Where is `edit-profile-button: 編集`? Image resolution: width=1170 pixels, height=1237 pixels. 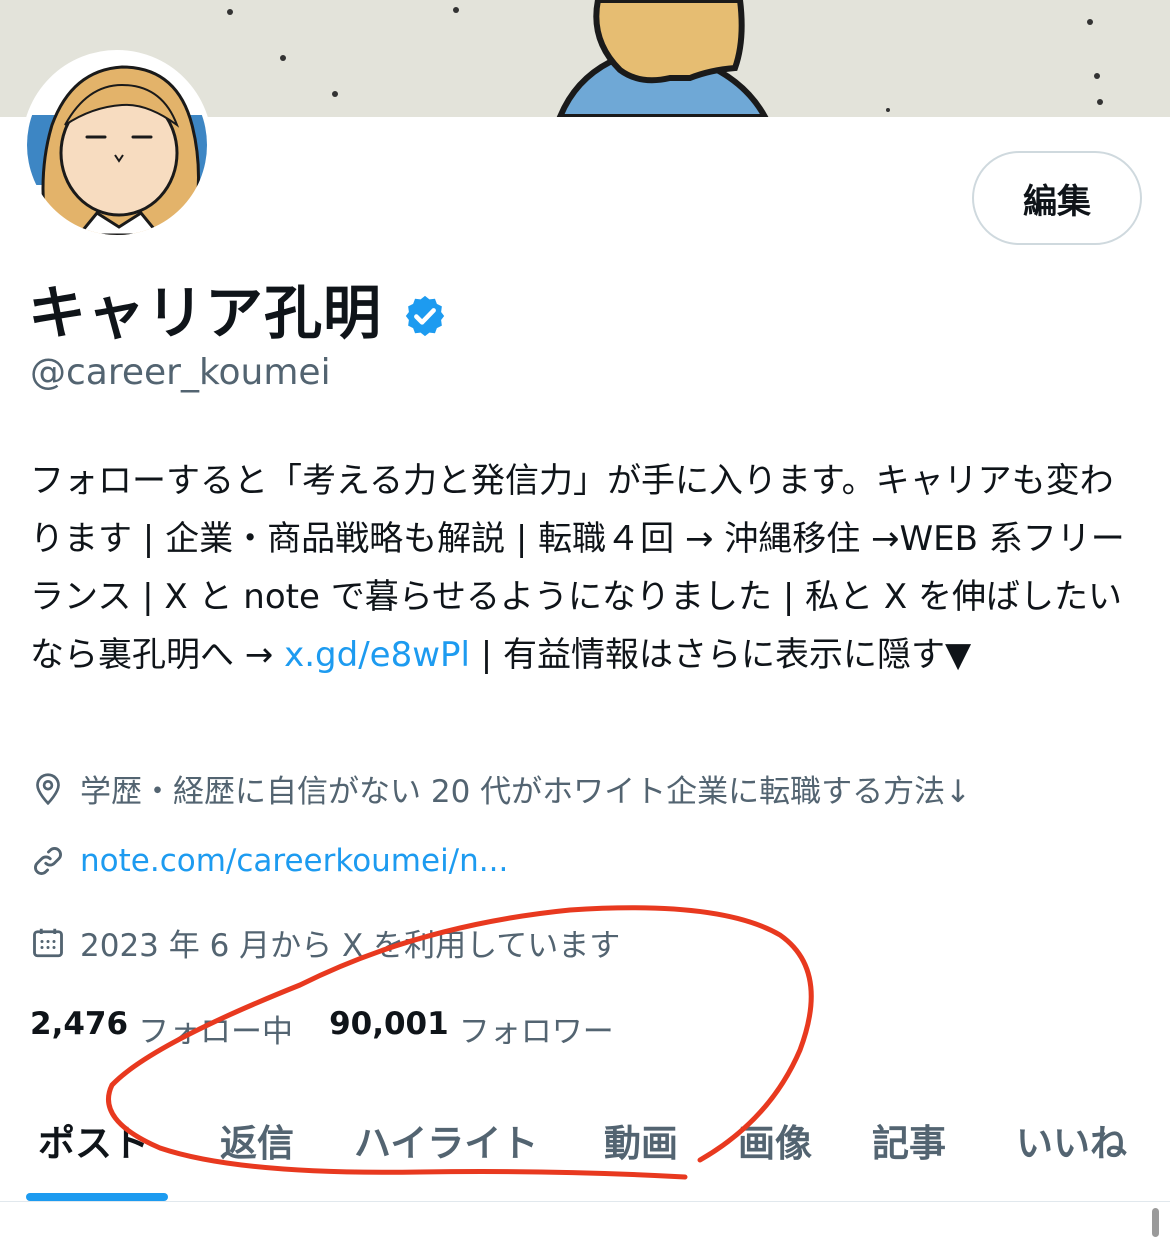
edit-profile-button: 編集 is located at coordinates (1057, 198).